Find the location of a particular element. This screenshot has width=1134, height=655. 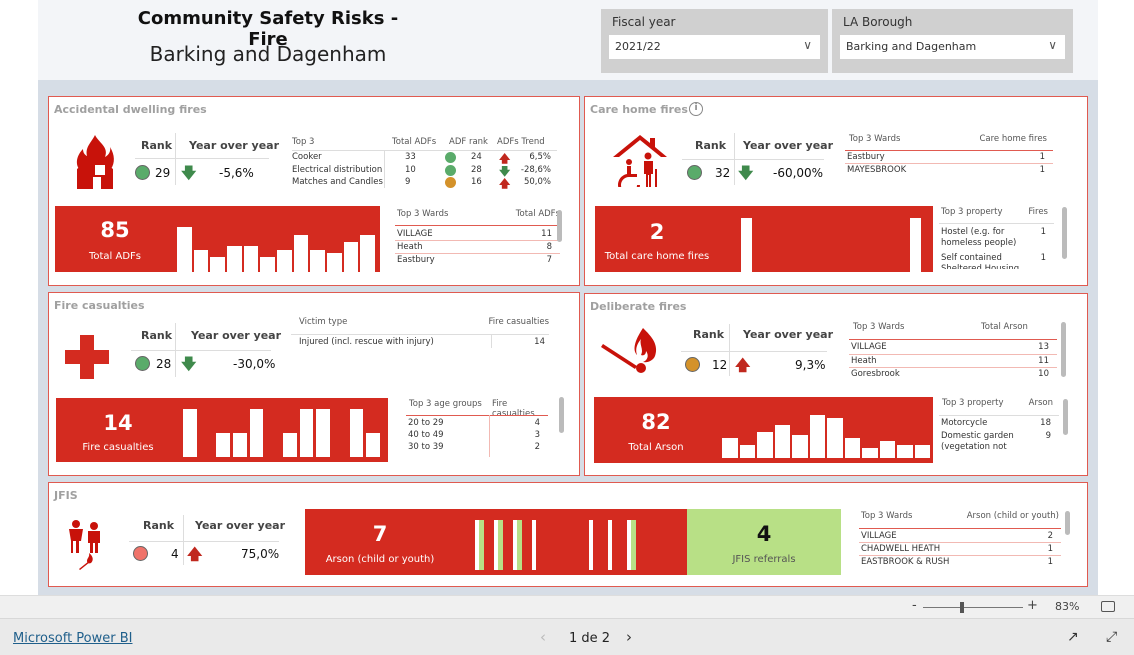

page-indicator: 1 de 2 is located at coordinates (590, 638).